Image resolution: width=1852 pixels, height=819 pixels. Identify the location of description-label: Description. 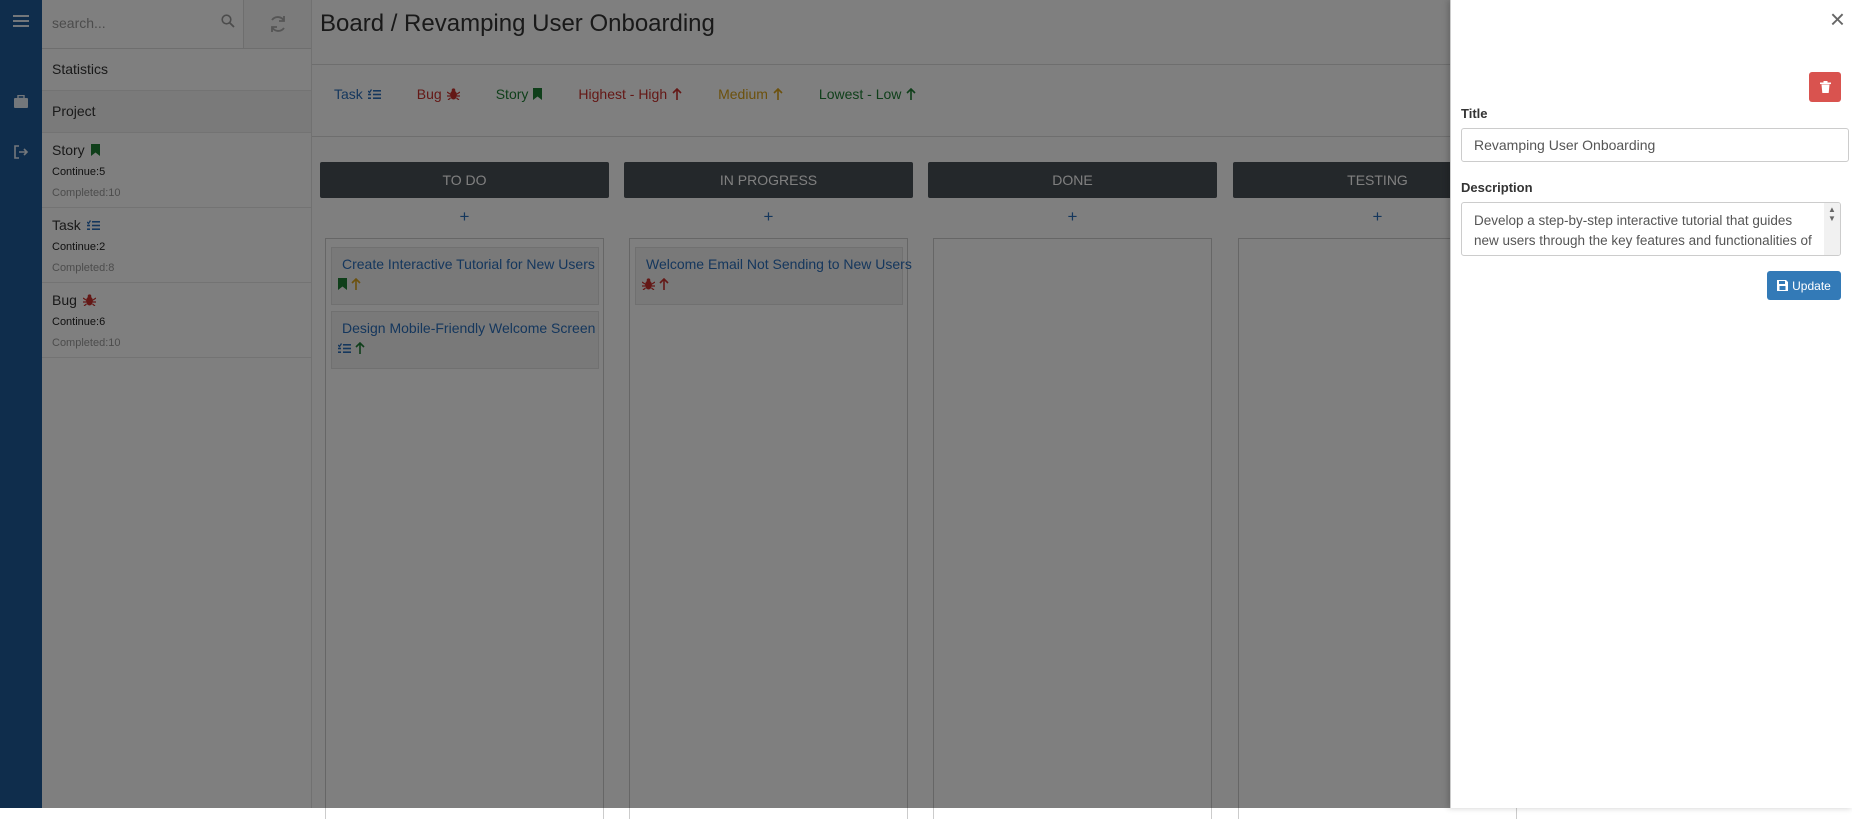
(1497, 187).